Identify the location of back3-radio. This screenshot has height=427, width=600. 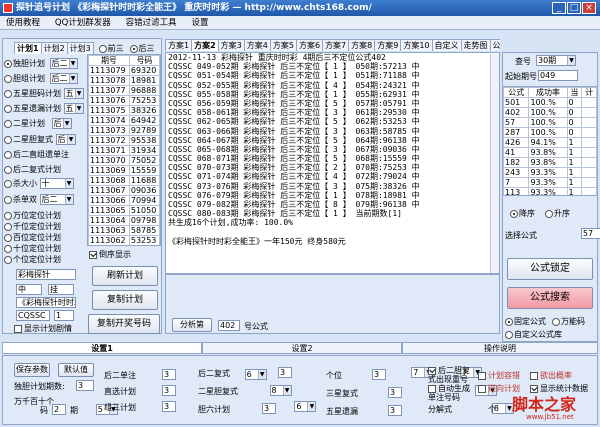
(133, 48).